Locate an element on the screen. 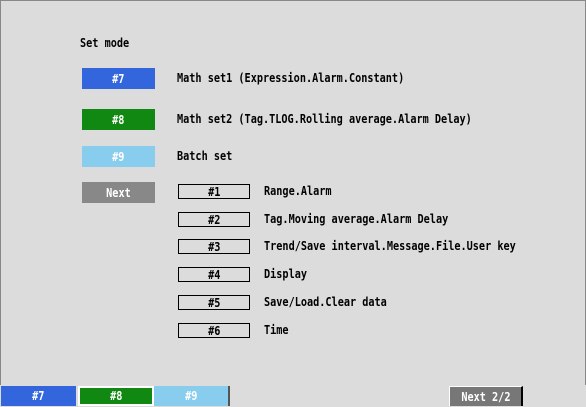 This screenshot has height=407, width=586. soft-key-8-label: #8 is located at coordinates (116, 396).